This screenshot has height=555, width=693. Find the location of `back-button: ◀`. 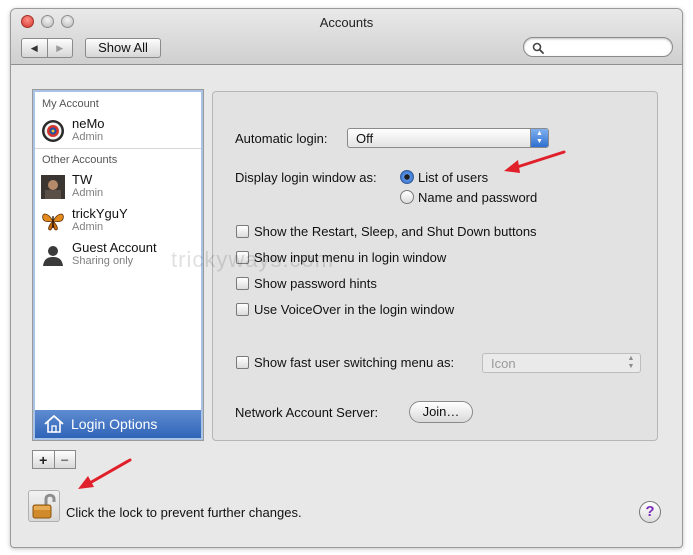

back-button: ◀ is located at coordinates (34, 48).